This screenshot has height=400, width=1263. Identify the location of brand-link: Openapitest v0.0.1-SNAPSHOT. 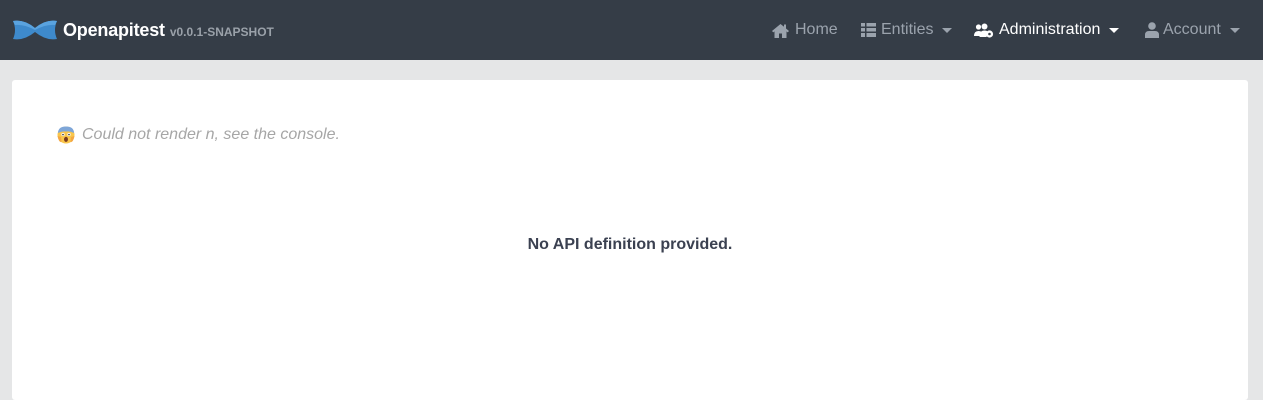
(143, 30).